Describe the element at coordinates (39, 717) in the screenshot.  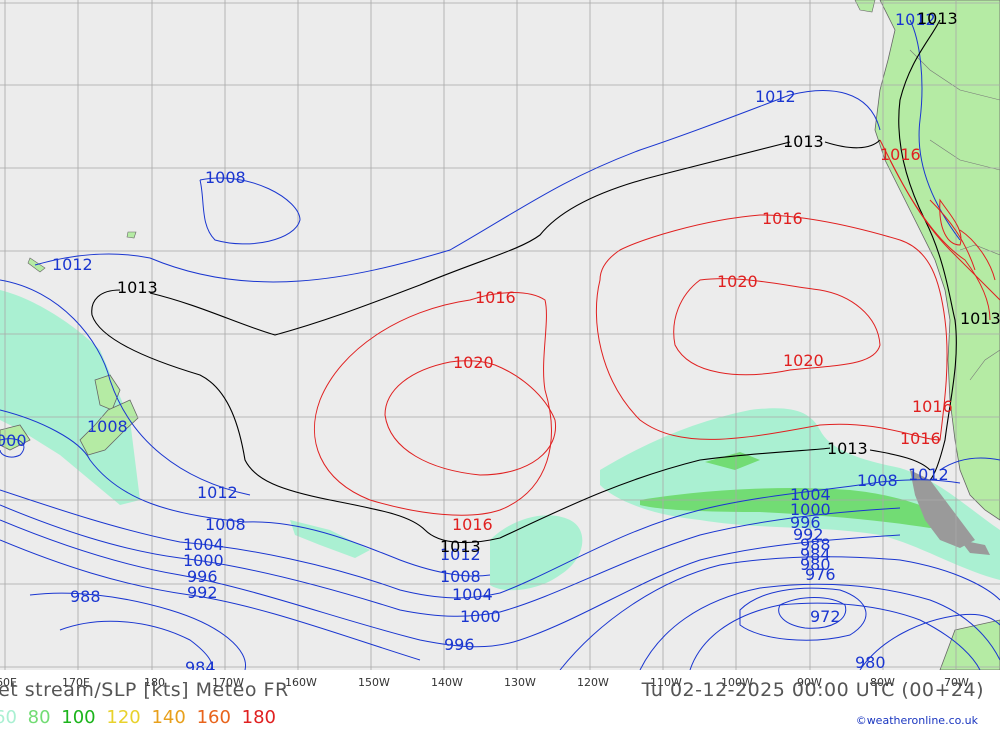
I see `legend-item: 80` at that location.